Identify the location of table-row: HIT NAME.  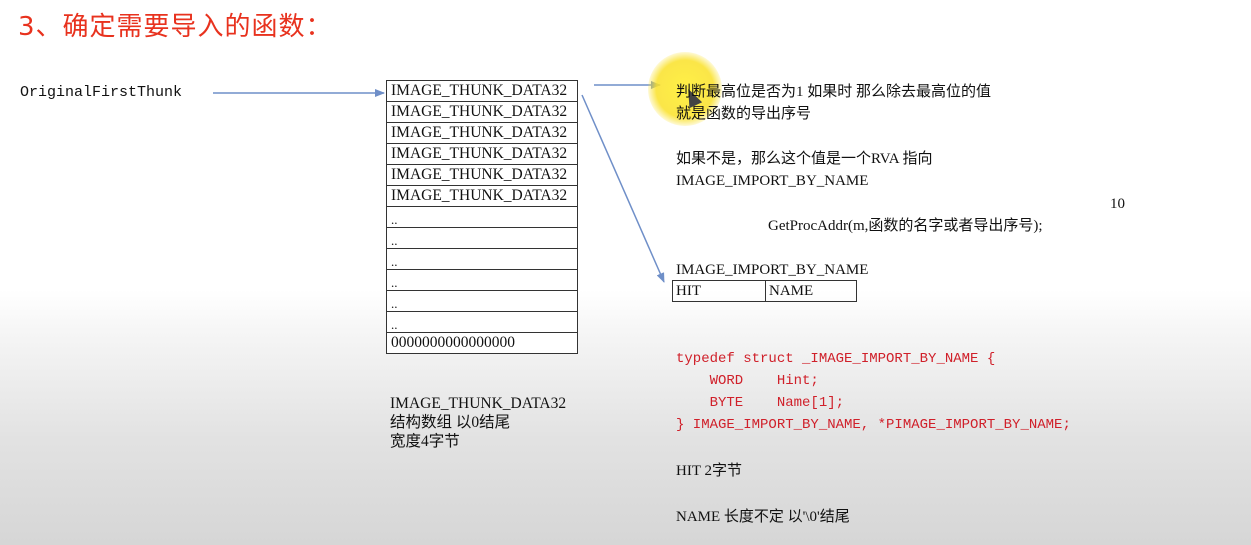
(764, 291).